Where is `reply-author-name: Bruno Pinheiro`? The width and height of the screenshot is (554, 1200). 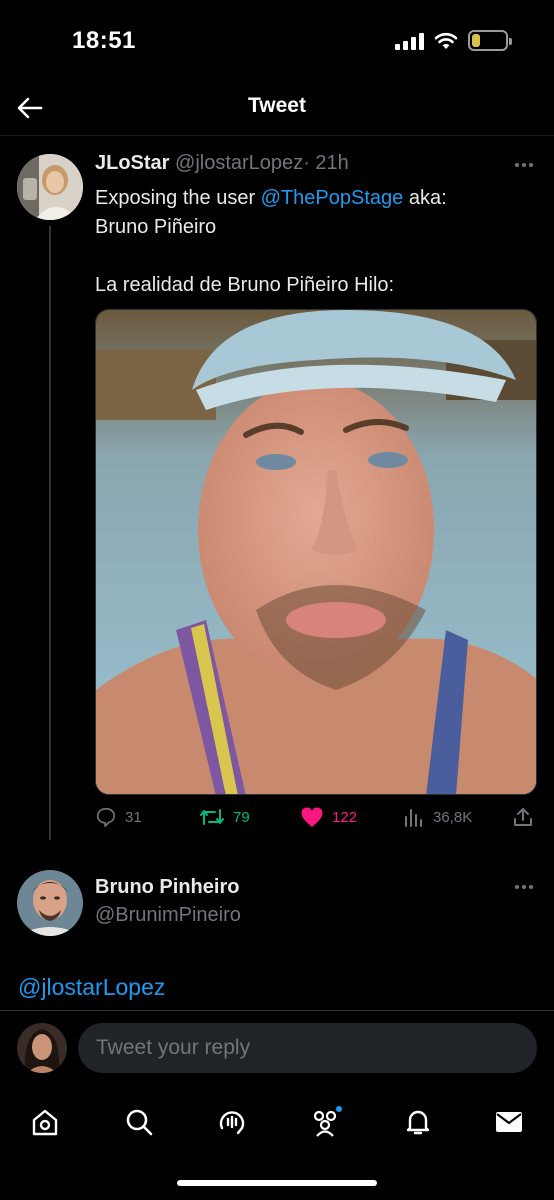 reply-author-name: Bruno Pinheiro is located at coordinates (167, 887).